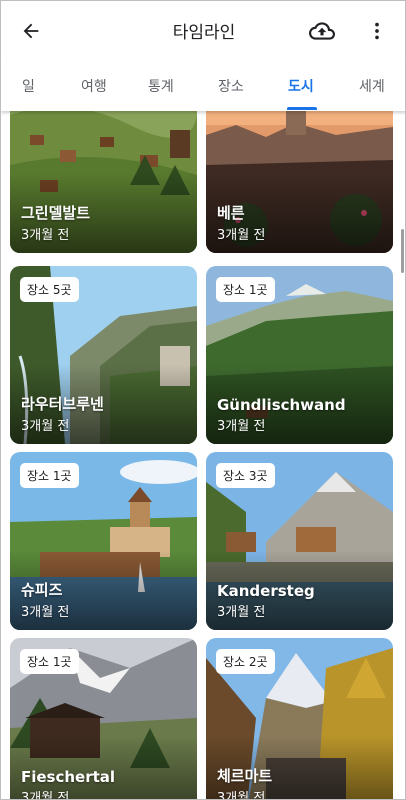 This screenshot has height=800, width=406. What do you see at coordinates (56, 213) in the screenshot?
I see `city-name: 그린델발트` at bounding box center [56, 213].